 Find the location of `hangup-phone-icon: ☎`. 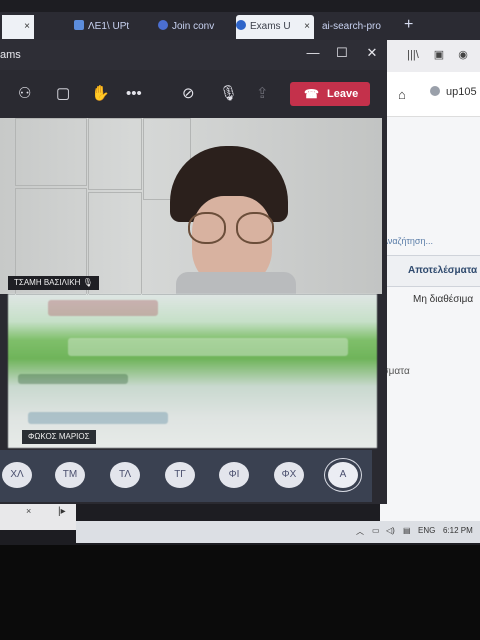

hangup-phone-icon: ☎ is located at coordinates (311, 94).